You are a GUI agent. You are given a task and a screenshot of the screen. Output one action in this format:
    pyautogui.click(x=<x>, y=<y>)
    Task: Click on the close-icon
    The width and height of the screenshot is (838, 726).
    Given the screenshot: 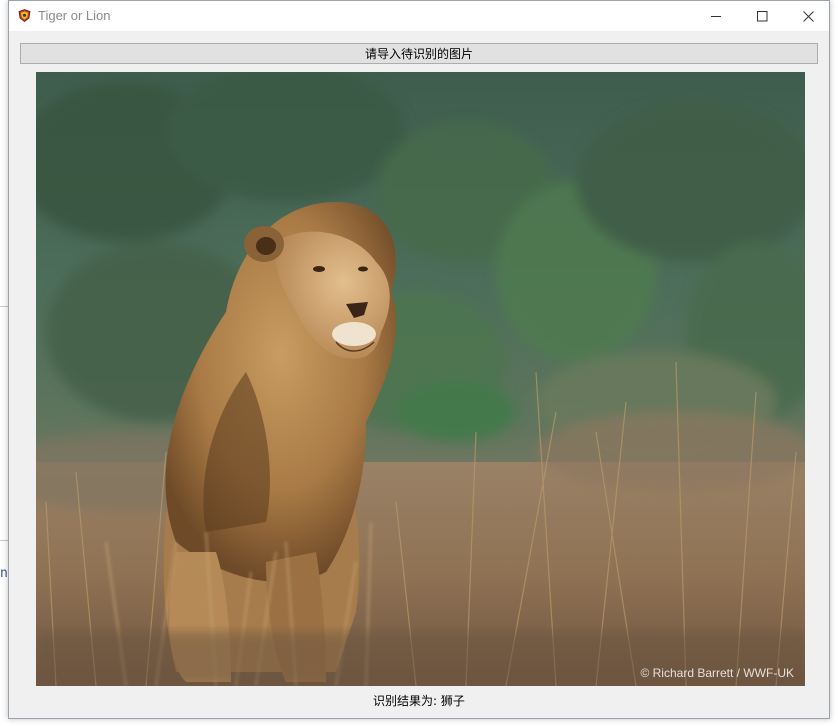 What is the action you would take?
    pyautogui.click(x=808, y=16)
    